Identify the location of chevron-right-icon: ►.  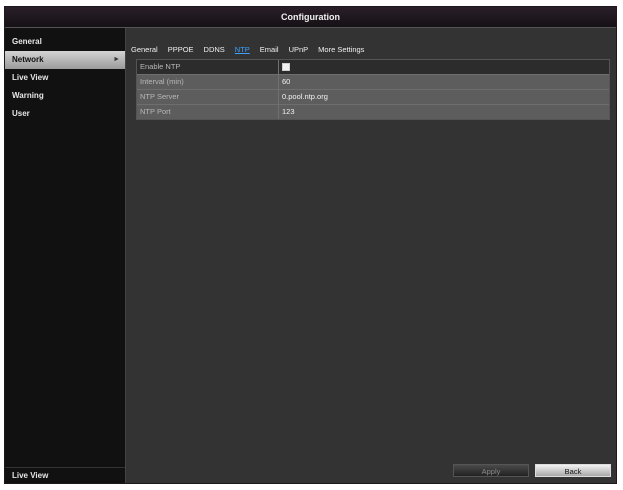
(116, 59).